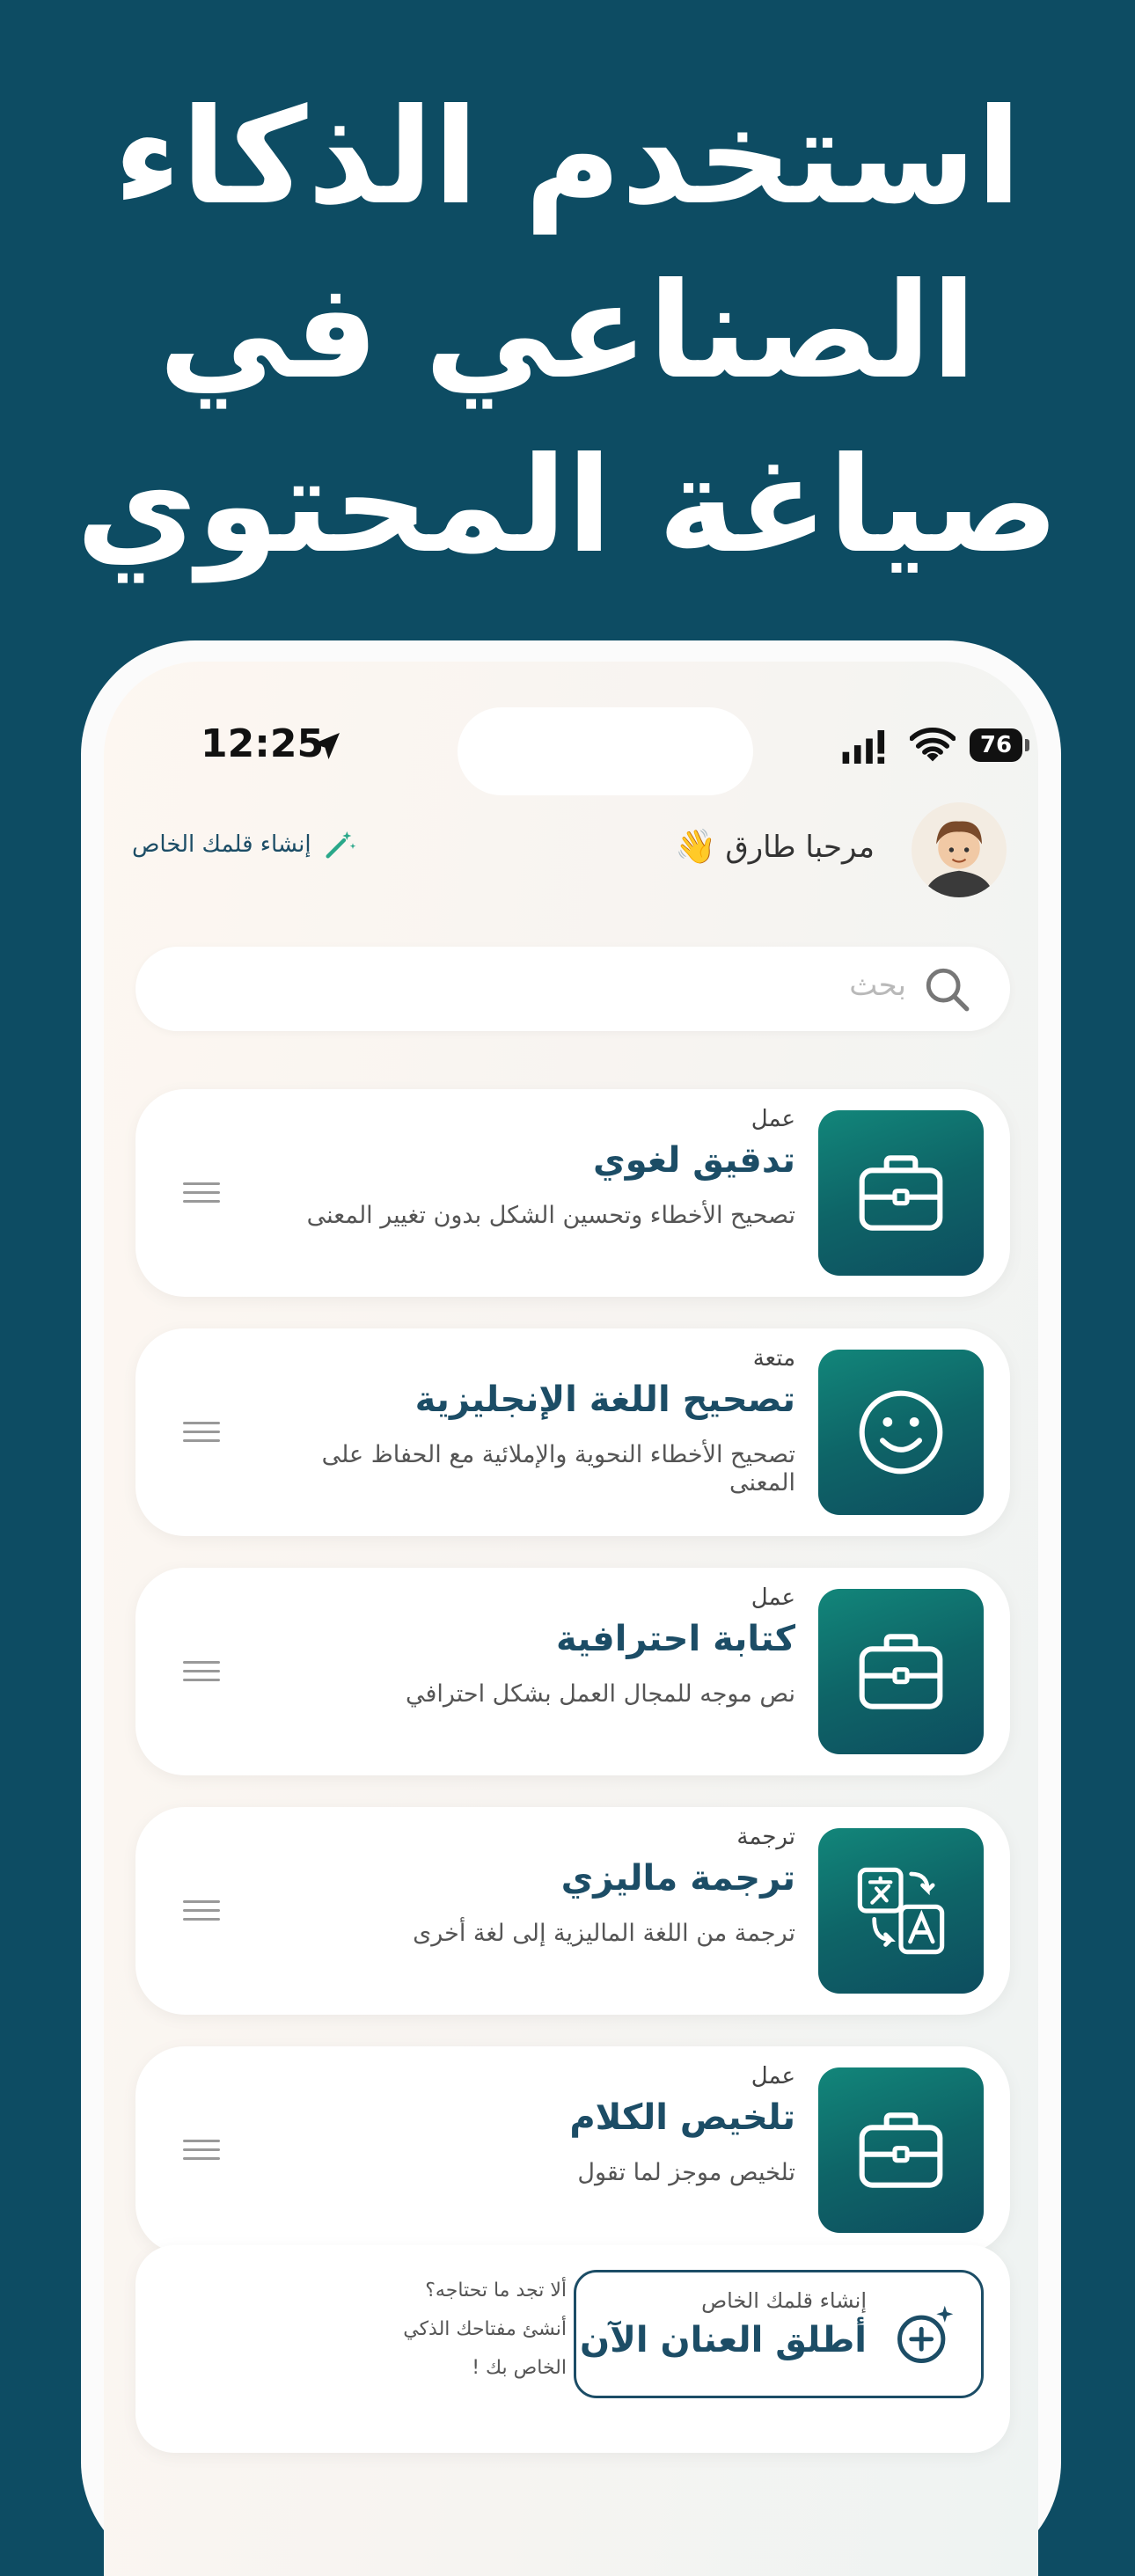  Describe the element at coordinates (326, 746) in the screenshot. I see `location-arrow-icon` at that location.